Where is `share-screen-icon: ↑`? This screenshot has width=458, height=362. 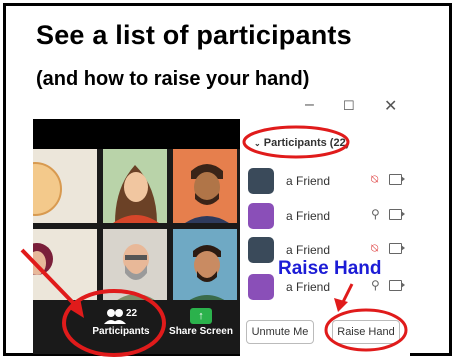
share-screen-icon: ↑ is located at coordinates (201, 316).